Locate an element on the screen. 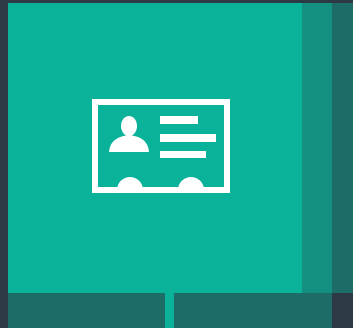 The width and height of the screenshot is (353, 328). bottom-tile-right is located at coordinates (253, 310).